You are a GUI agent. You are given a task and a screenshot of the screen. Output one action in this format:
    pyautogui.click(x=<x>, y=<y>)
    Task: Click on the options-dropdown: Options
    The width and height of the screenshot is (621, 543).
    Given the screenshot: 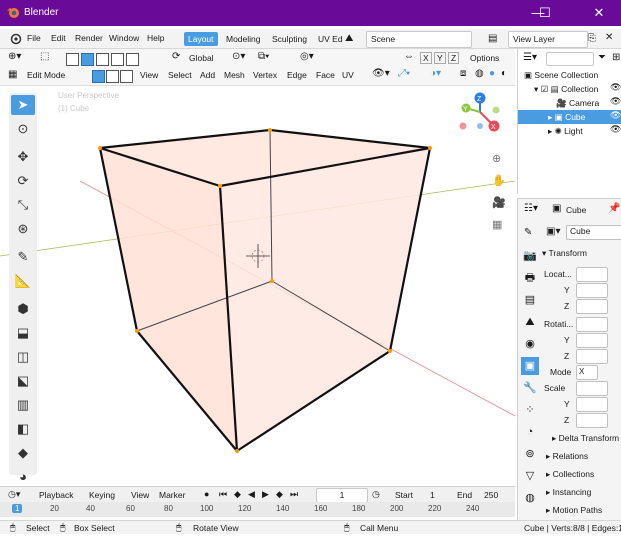 What is the action you would take?
    pyautogui.click(x=484, y=58)
    